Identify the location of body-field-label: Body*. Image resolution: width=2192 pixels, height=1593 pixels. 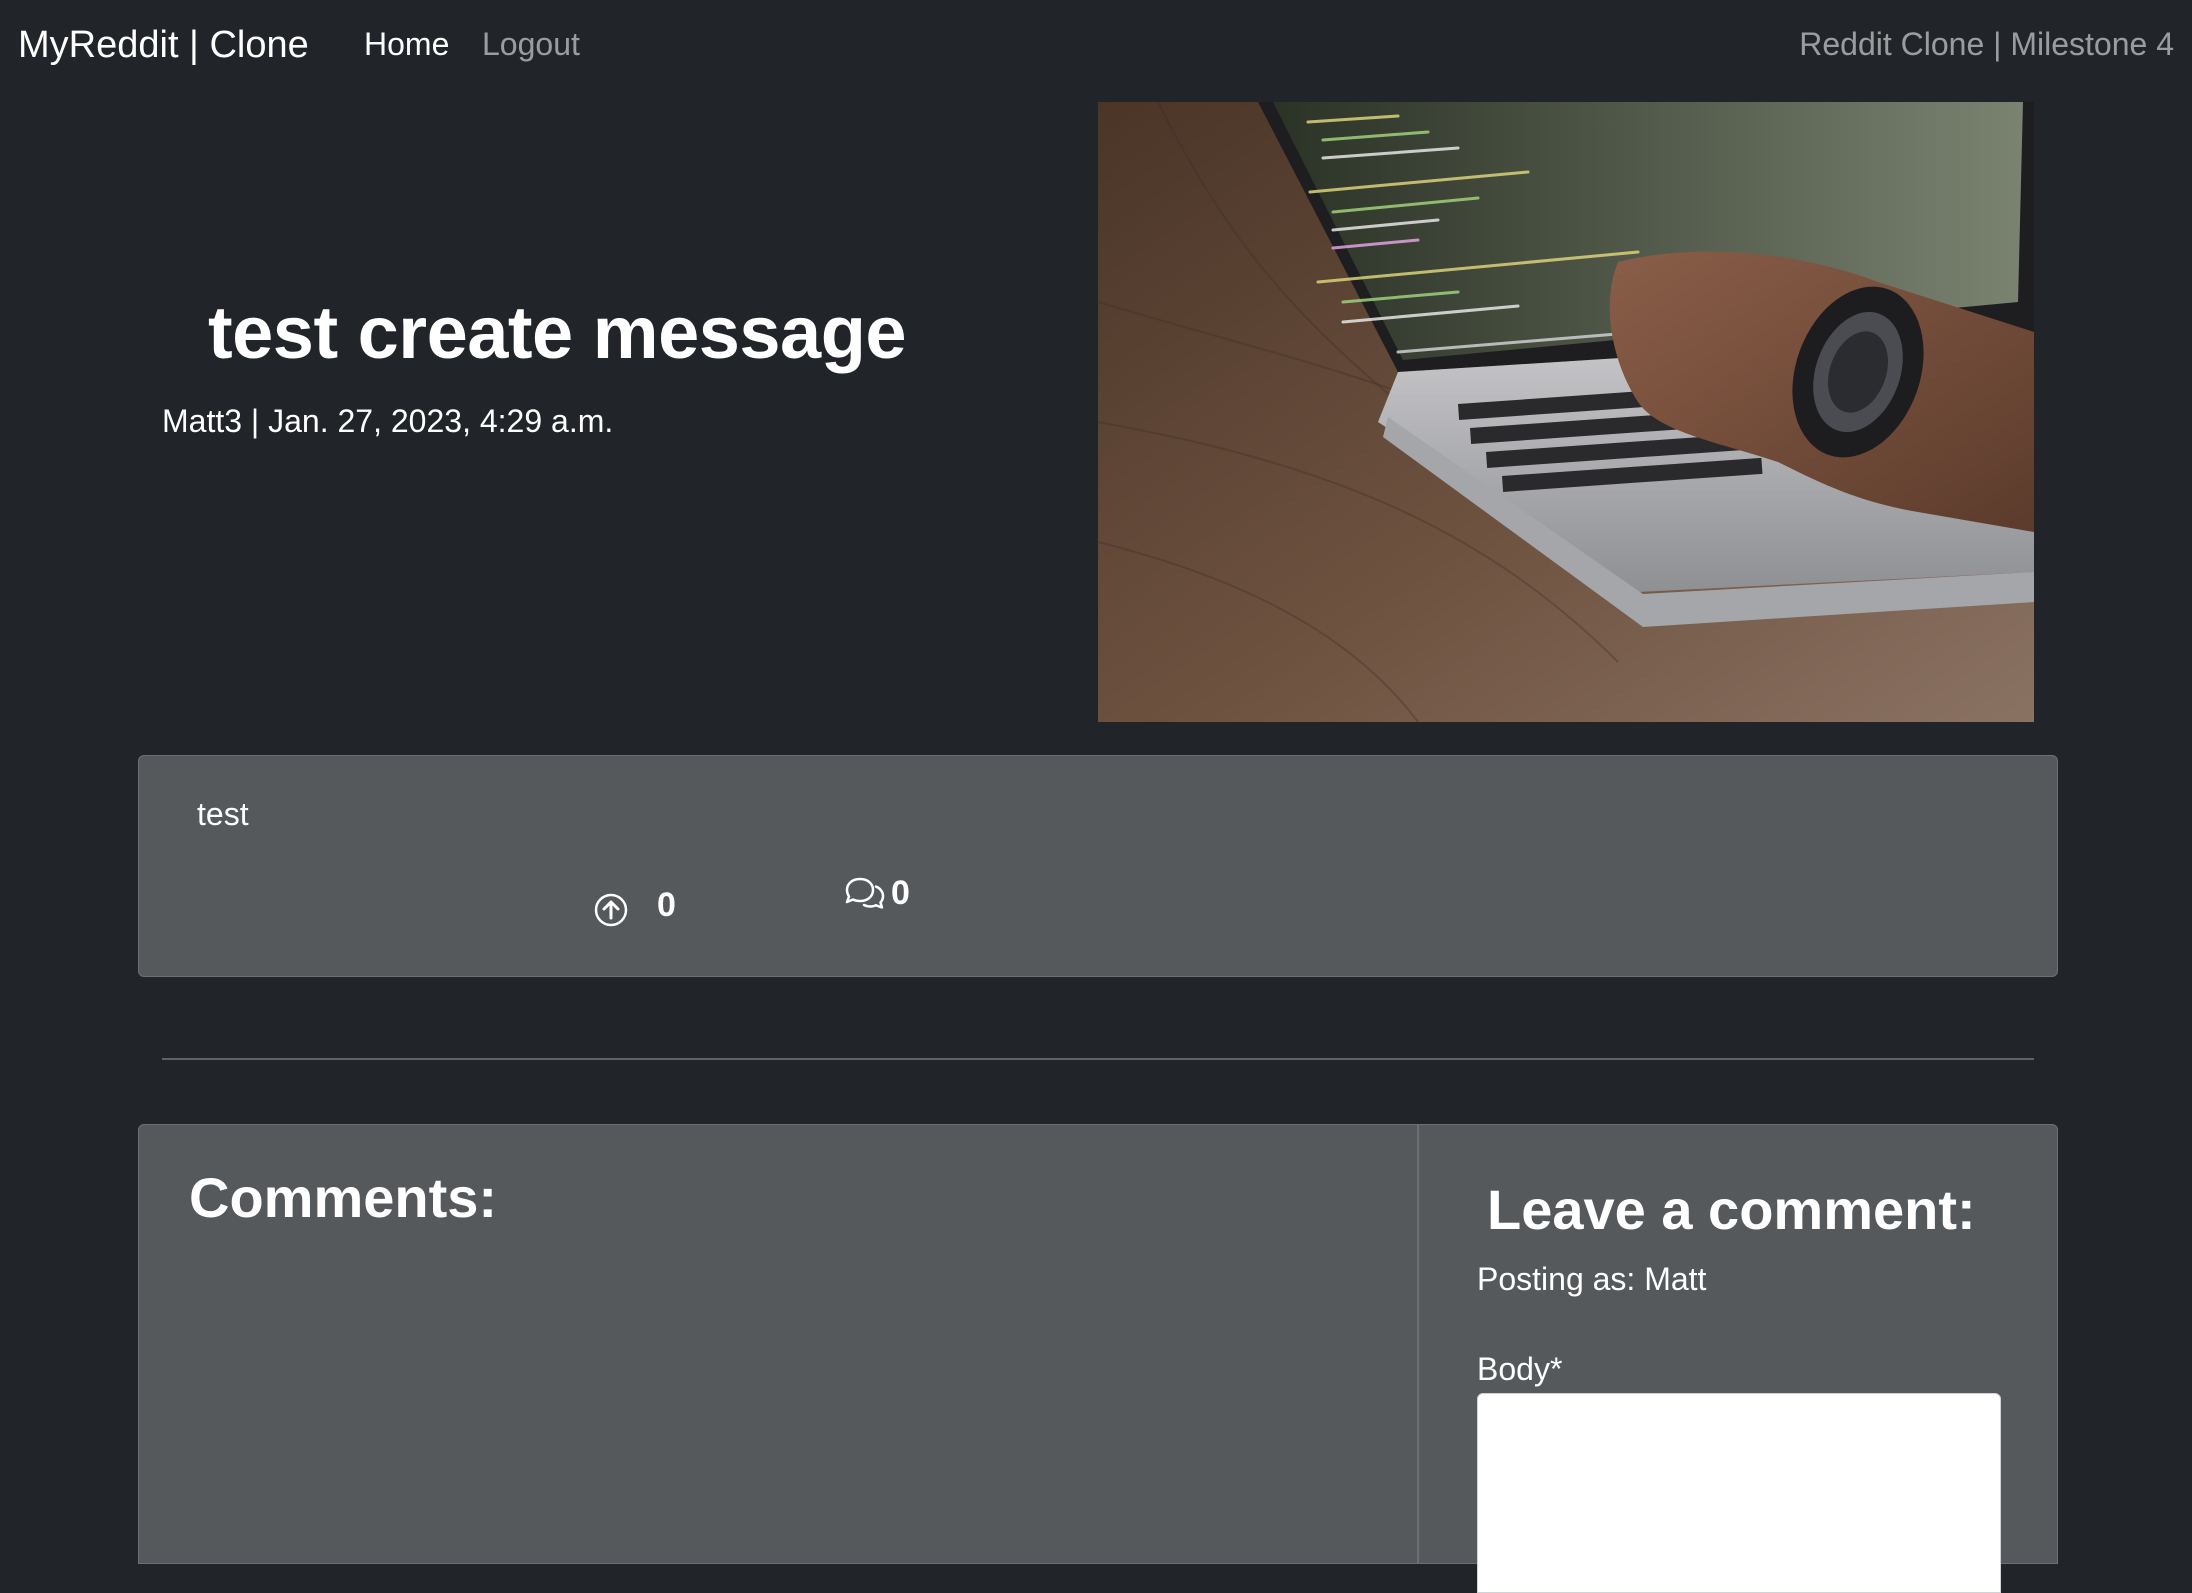
(1520, 1369).